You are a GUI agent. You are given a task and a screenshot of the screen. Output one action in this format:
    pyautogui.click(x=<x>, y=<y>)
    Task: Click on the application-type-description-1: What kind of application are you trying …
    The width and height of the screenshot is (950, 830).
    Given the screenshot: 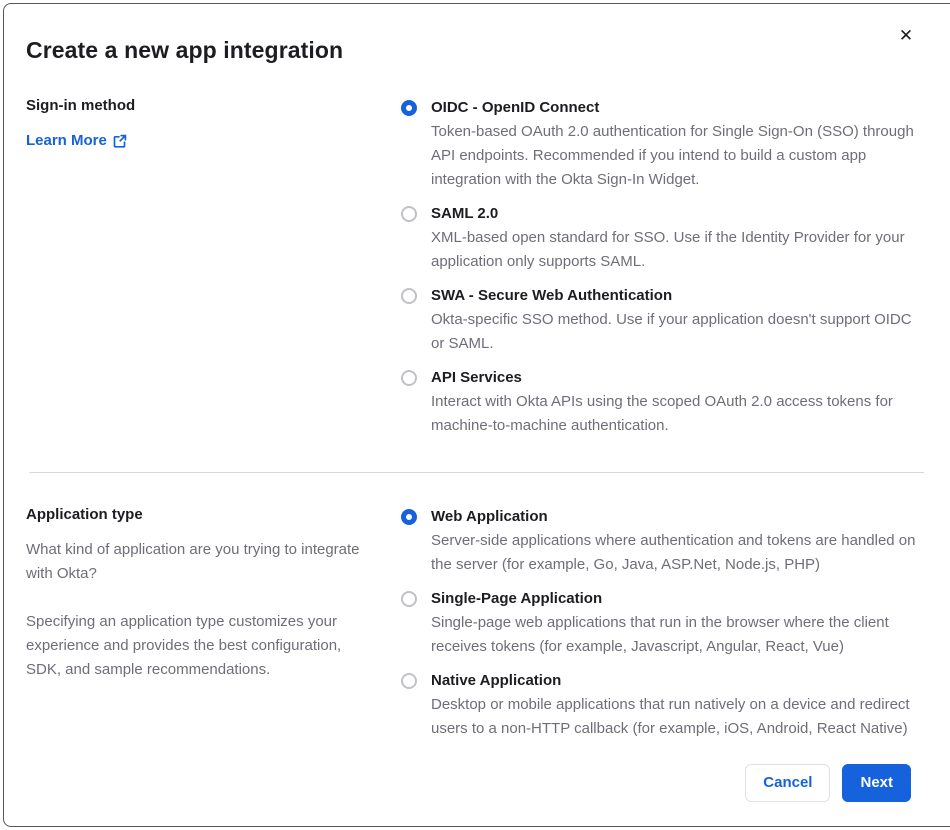 What is the action you would take?
    pyautogui.click(x=193, y=561)
    